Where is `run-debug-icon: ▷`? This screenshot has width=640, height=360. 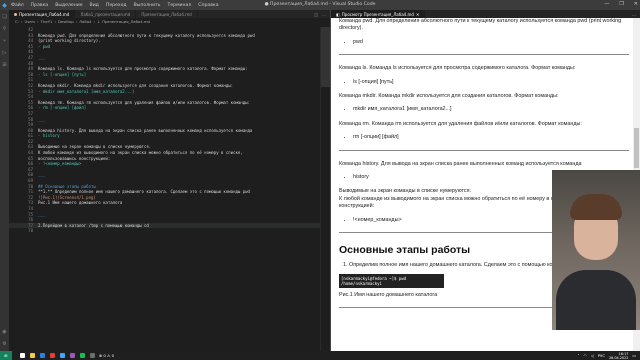 run-debug-icon: ▷ is located at coordinates (5, 53).